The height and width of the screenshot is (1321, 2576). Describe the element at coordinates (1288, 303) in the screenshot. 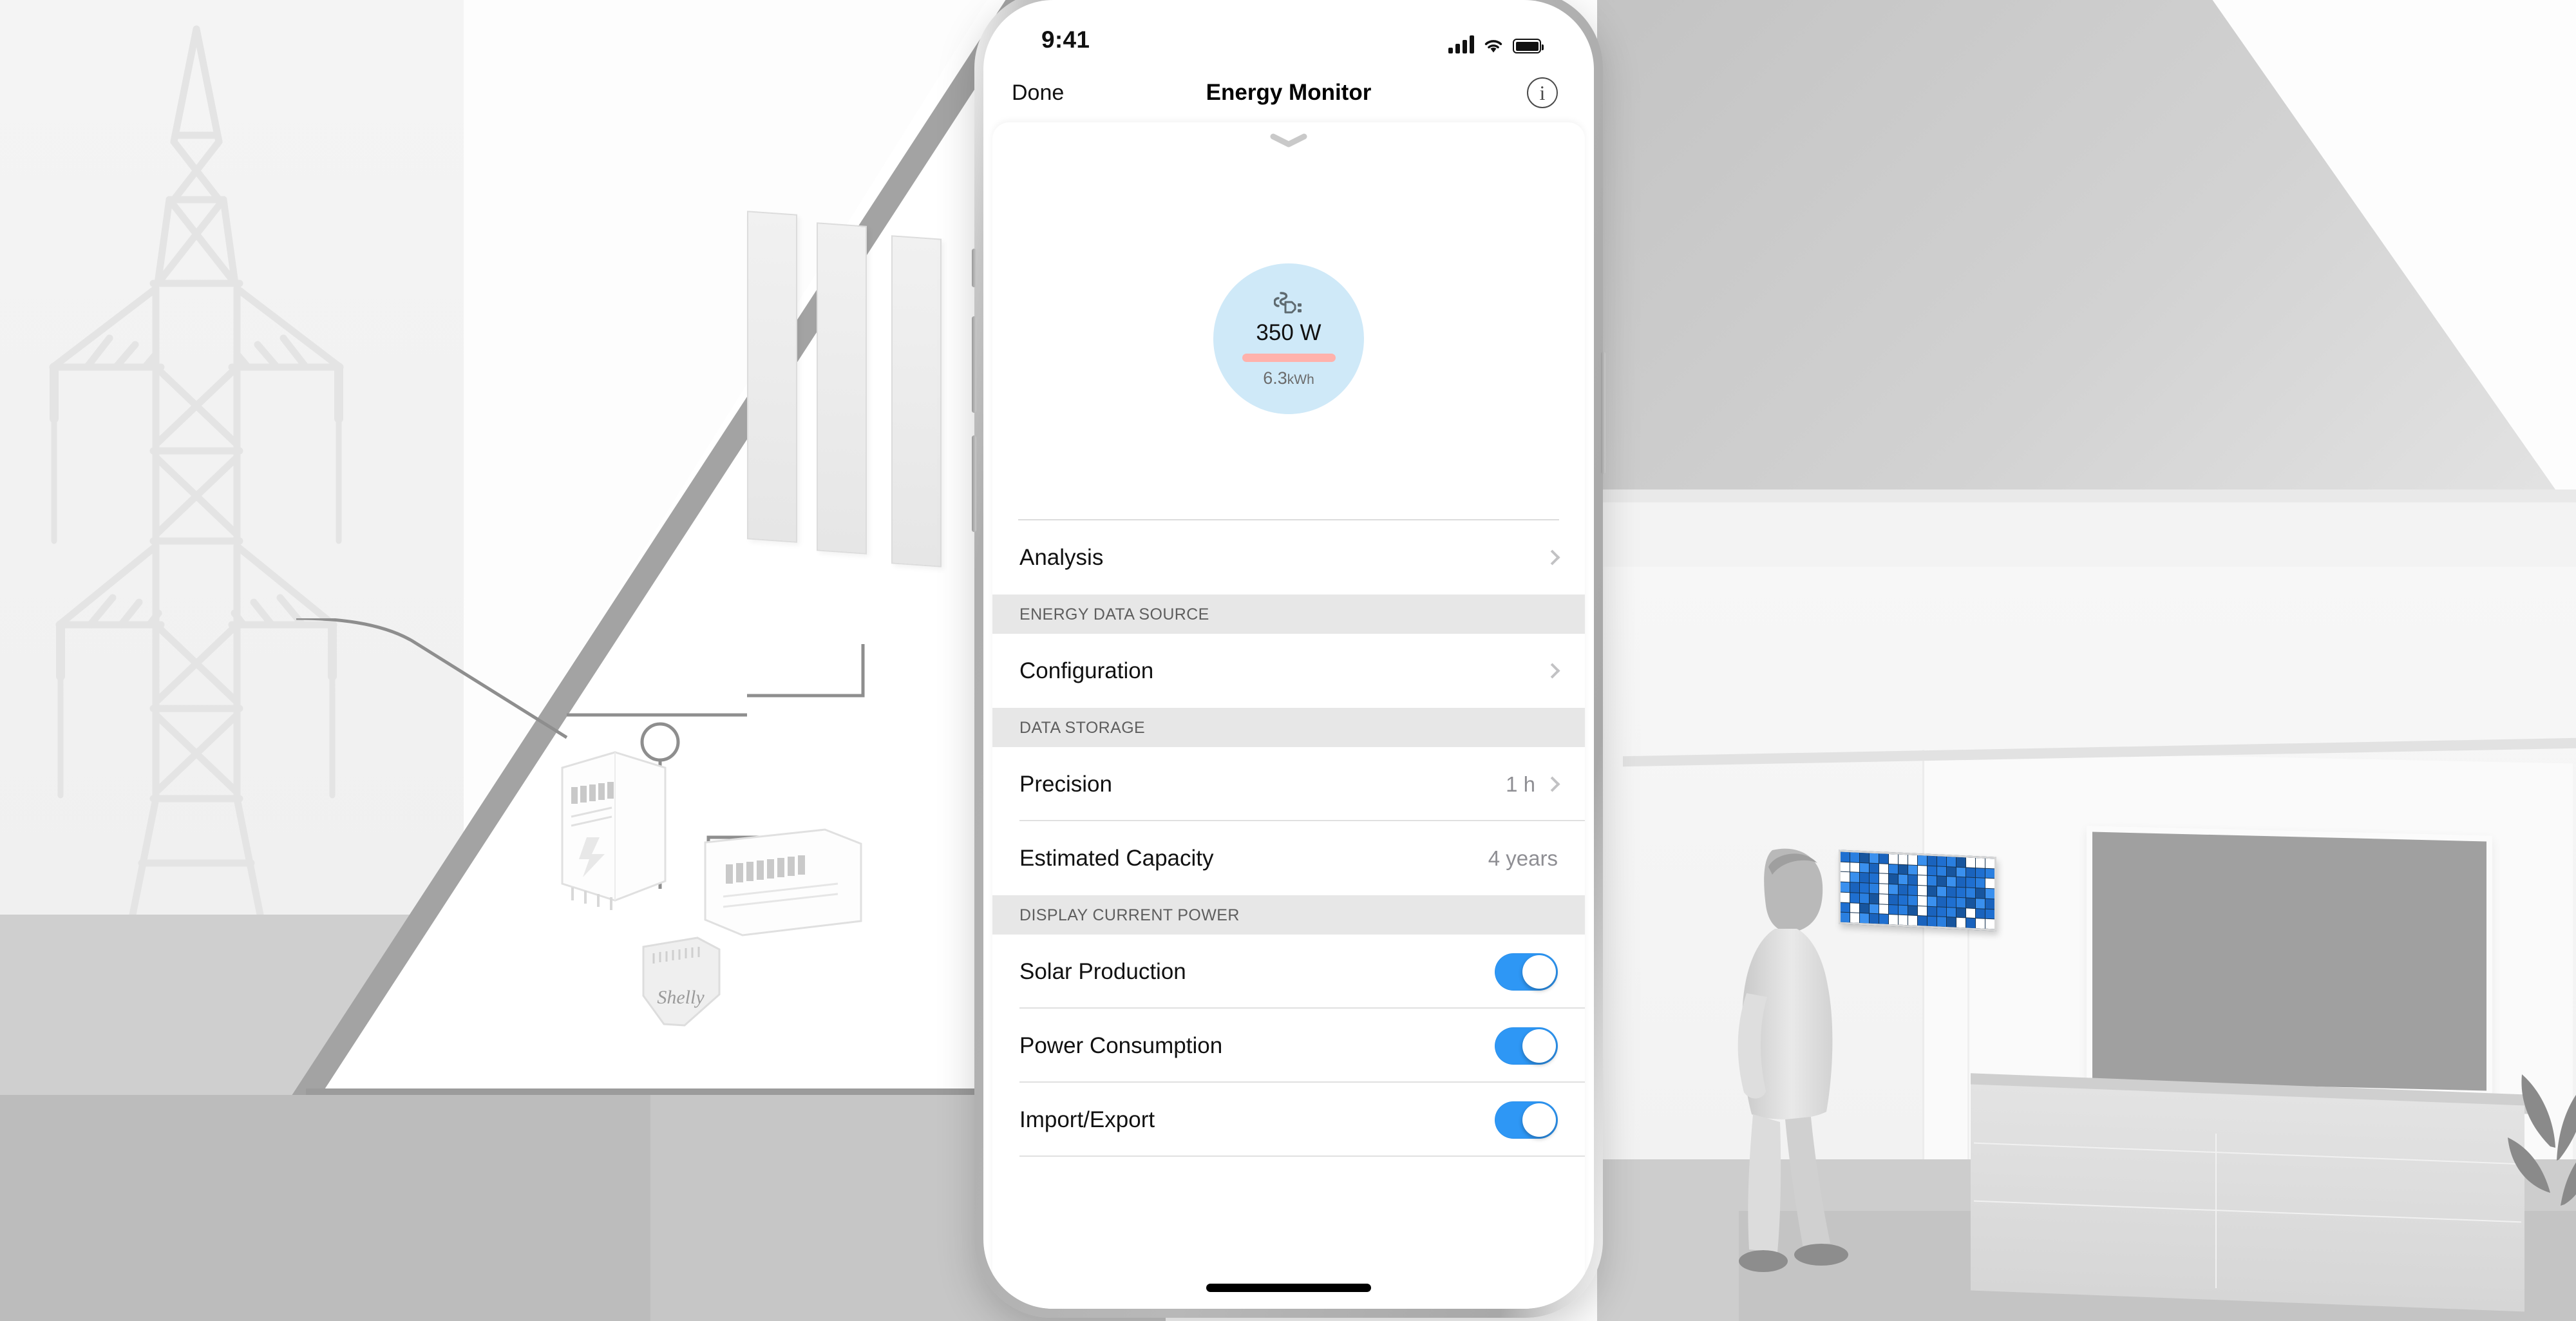

I see `power-plug-icon` at that location.